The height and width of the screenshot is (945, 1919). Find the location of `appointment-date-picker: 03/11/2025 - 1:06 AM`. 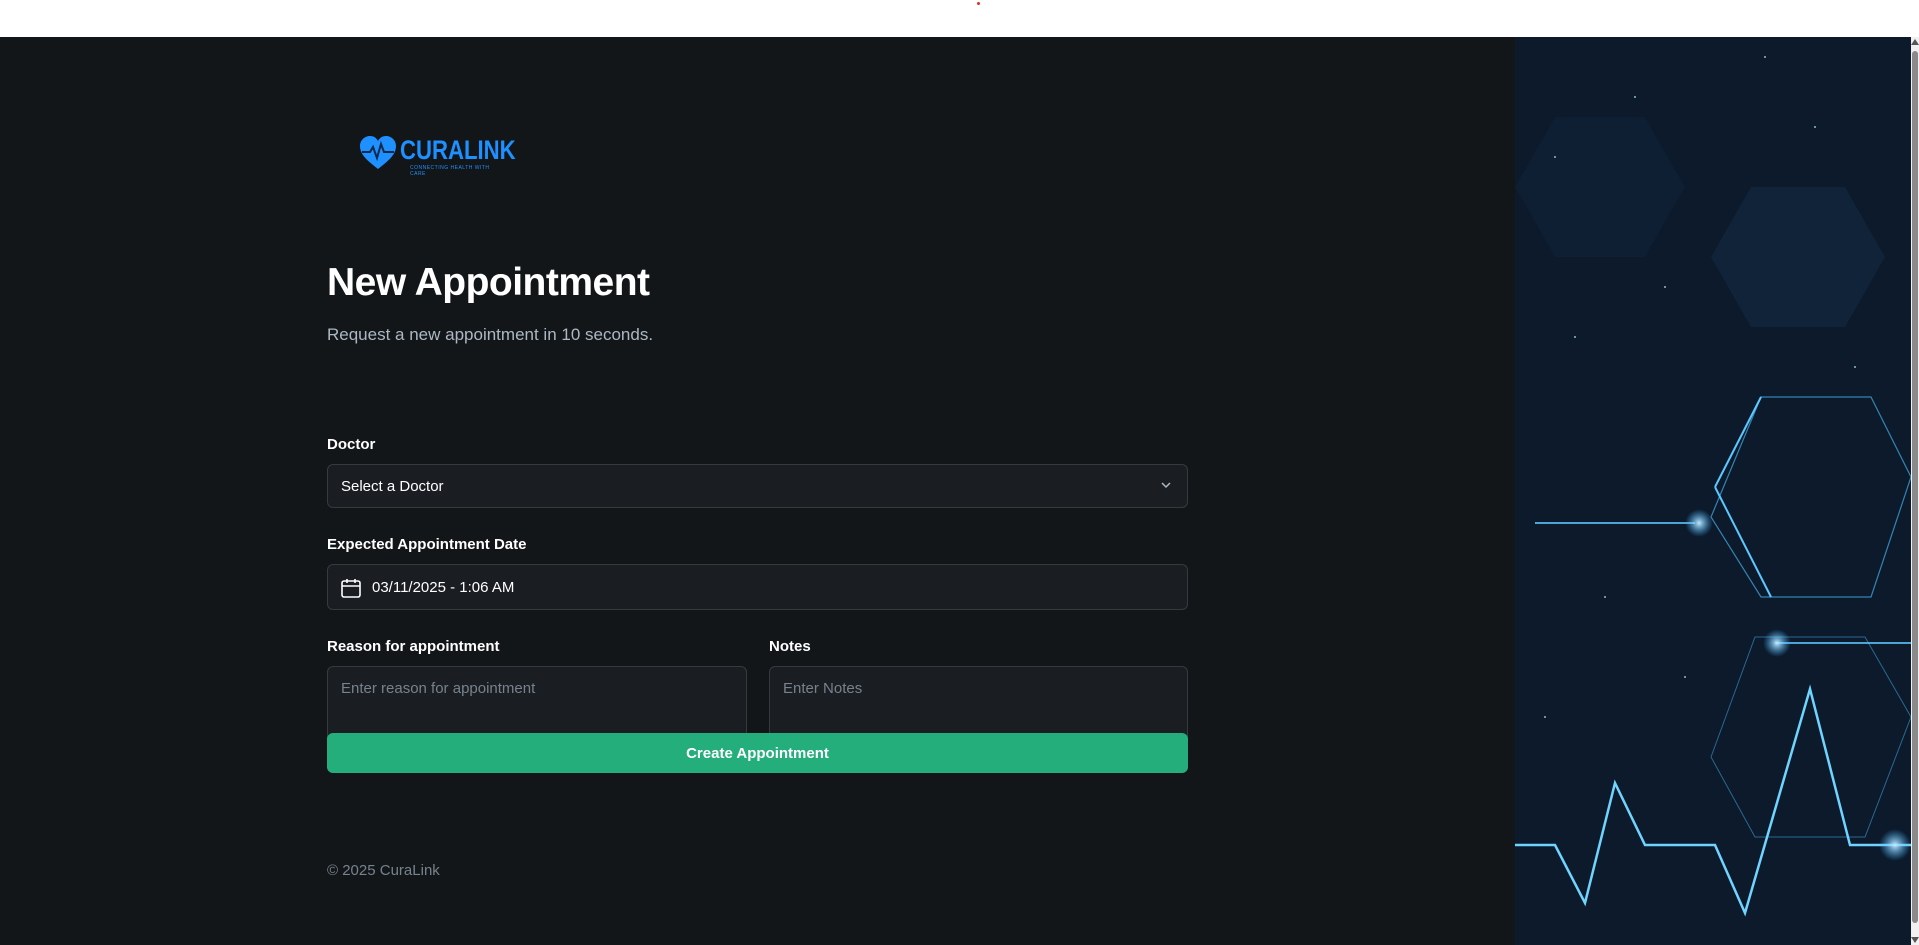

appointment-date-picker: 03/11/2025 - 1:06 AM is located at coordinates (757, 587).